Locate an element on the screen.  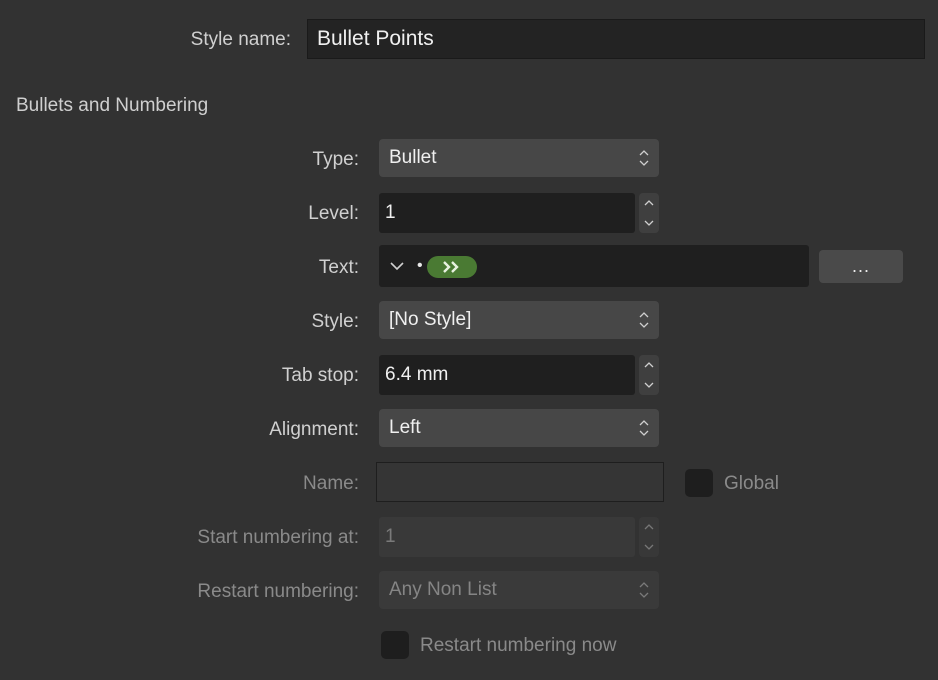
level-input: 1 is located at coordinates (507, 213).